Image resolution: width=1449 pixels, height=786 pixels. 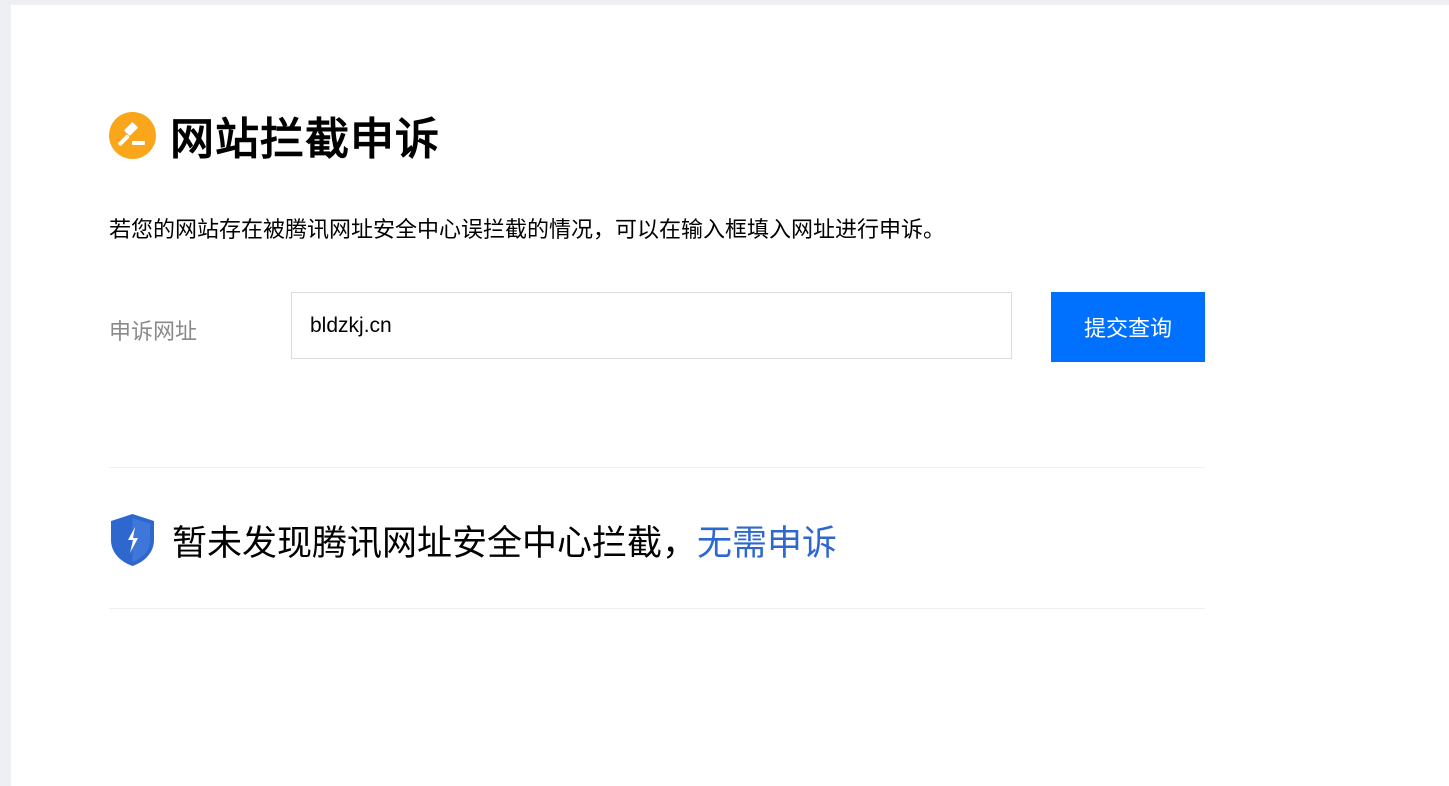 I want to click on appeal-form: 申诉网址 提交查询, so click(x=657, y=327).